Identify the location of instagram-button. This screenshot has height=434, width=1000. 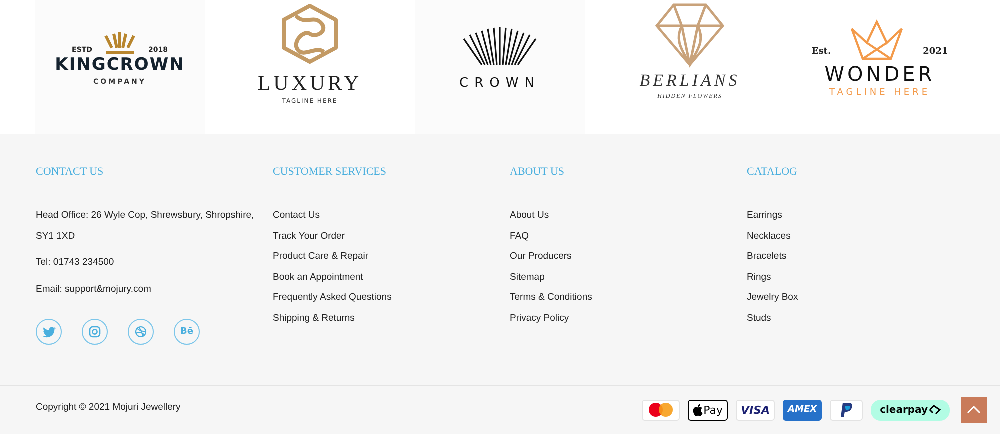
(95, 332).